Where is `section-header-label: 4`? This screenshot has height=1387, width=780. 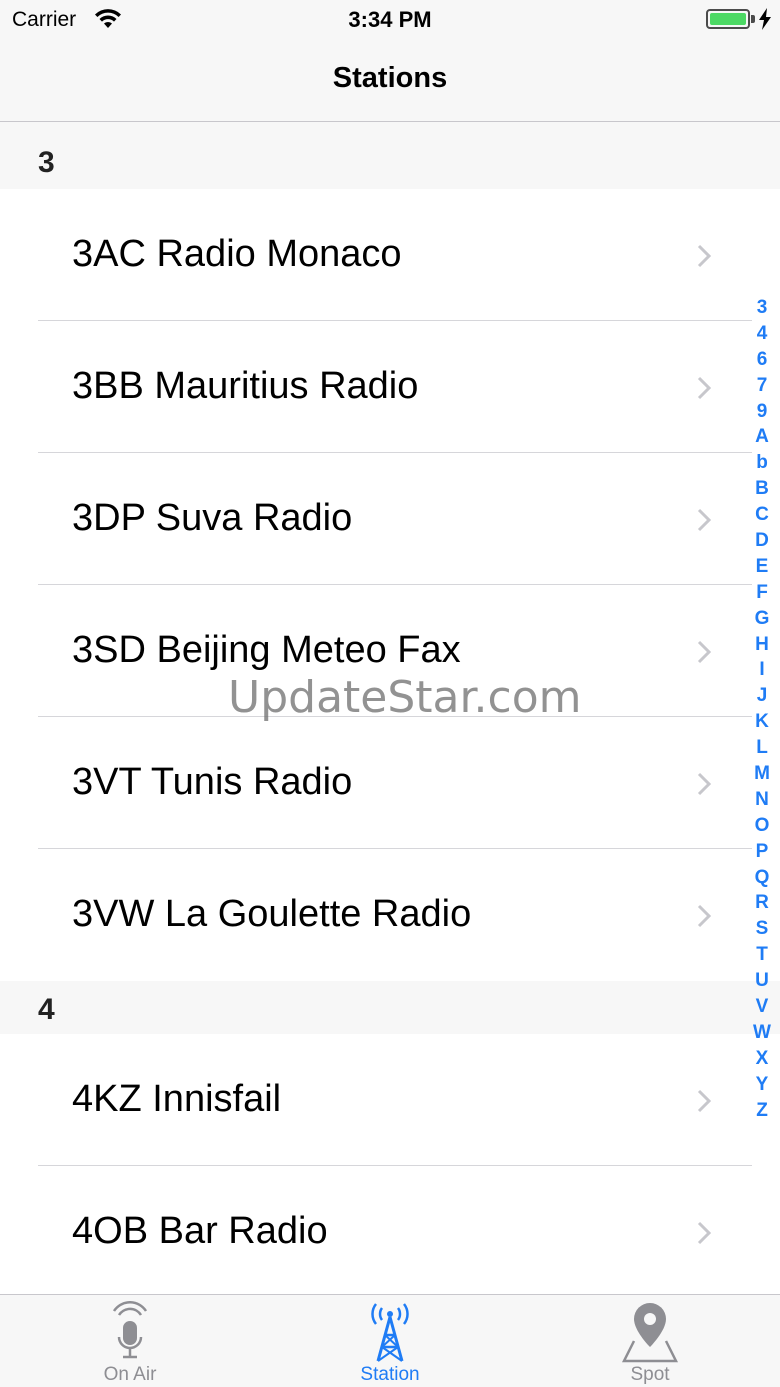 section-header-label: 4 is located at coordinates (46, 1009).